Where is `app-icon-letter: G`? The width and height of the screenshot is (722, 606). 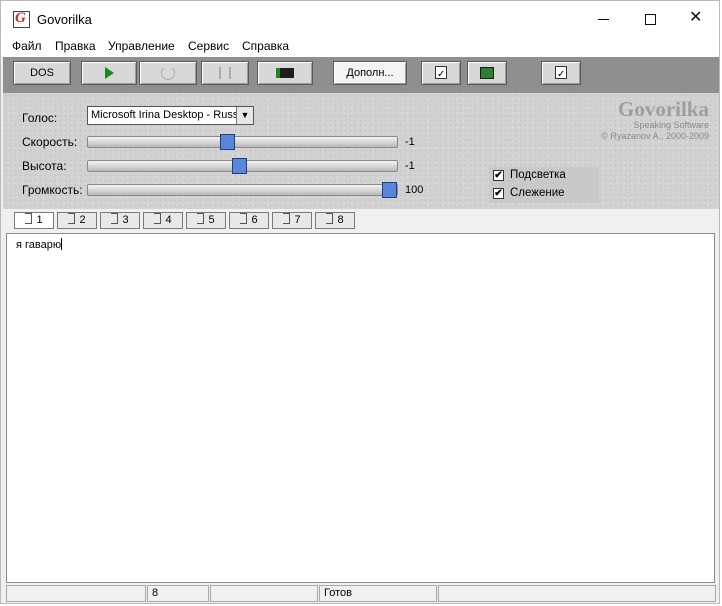 app-icon-letter: G is located at coordinates (20, 18).